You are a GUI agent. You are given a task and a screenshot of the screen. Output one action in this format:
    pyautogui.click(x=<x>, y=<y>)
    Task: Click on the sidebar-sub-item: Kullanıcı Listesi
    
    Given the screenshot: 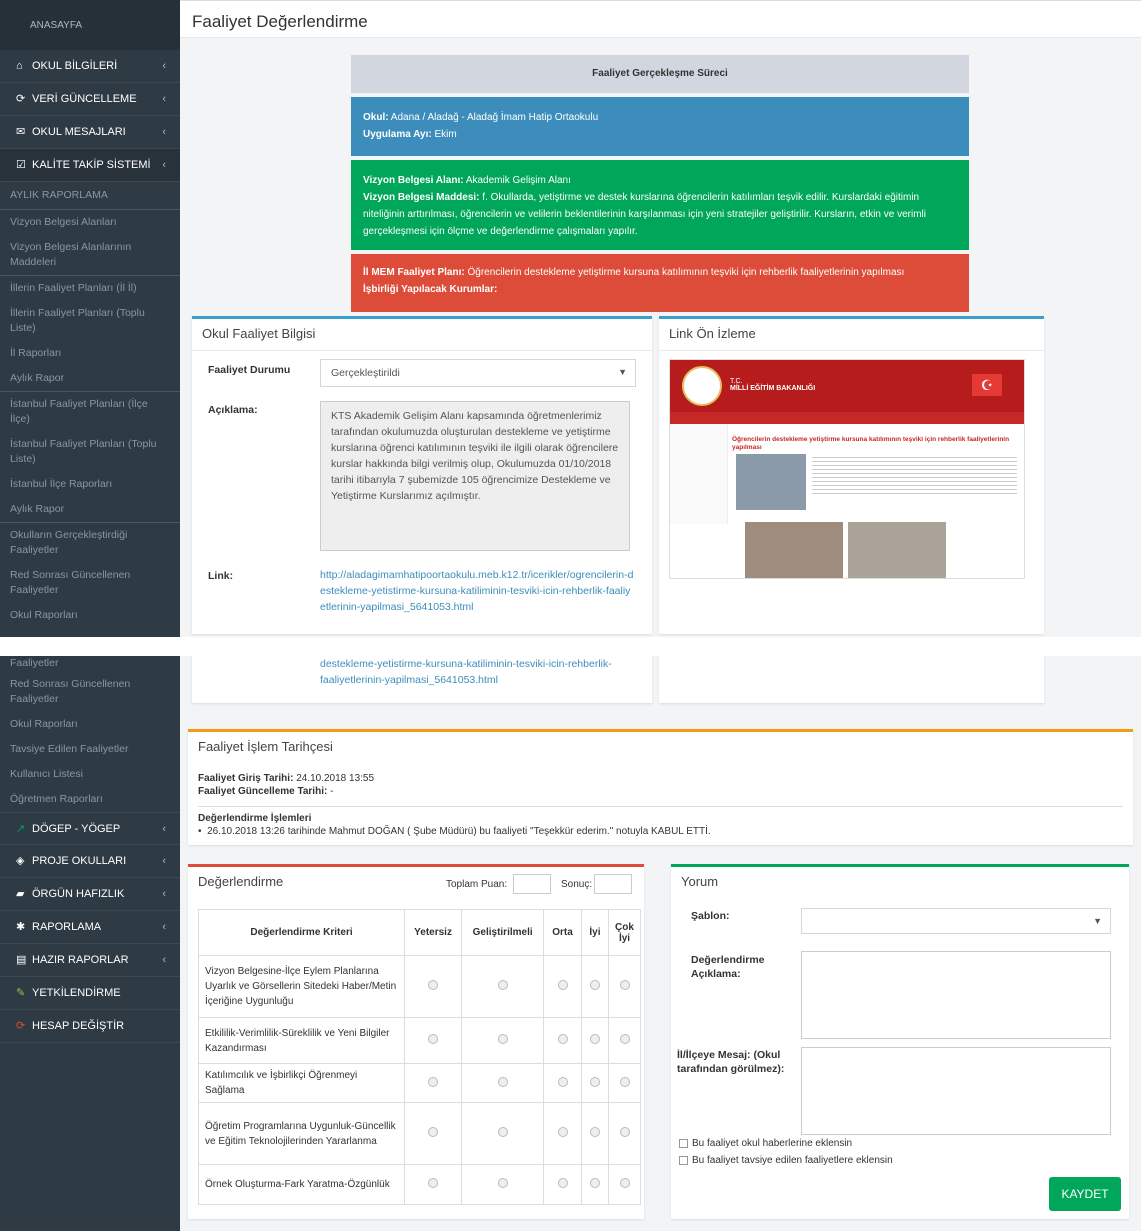 What is the action you would take?
    pyautogui.click(x=90, y=774)
    